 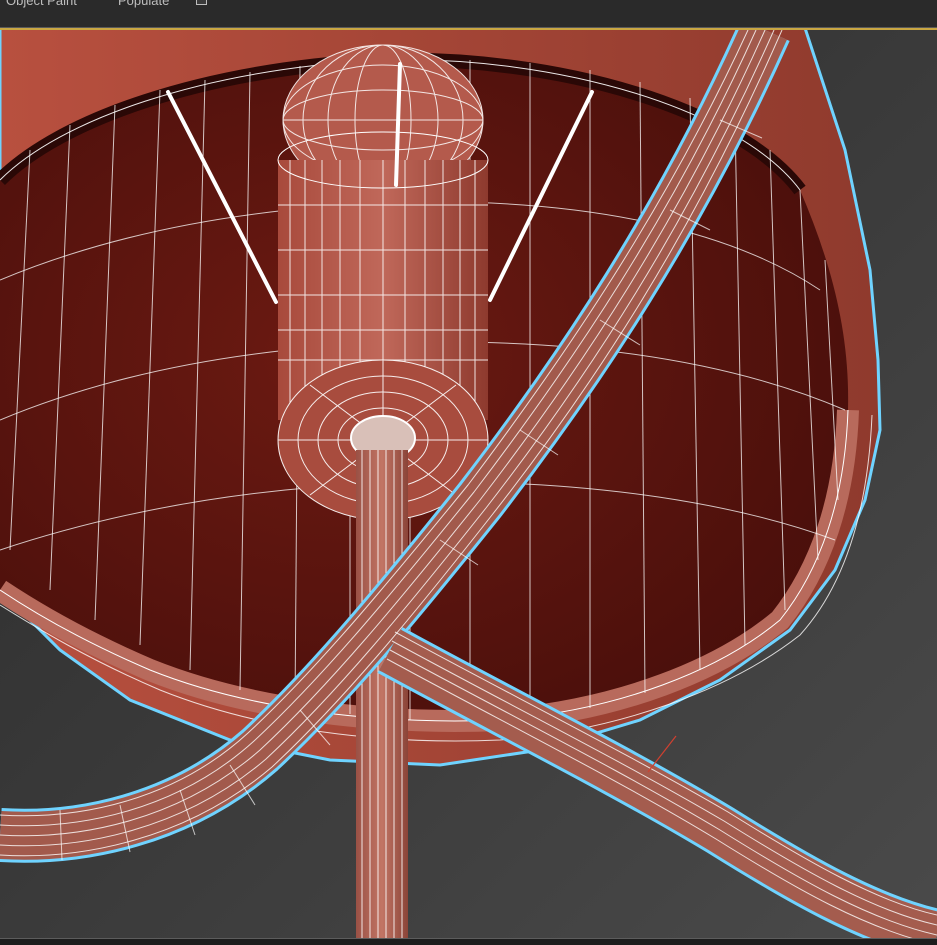 What do you see at coordinates (143, 4) in the screenshot?
I see `populate-tab: Populate` at bounding box center [143, 4].